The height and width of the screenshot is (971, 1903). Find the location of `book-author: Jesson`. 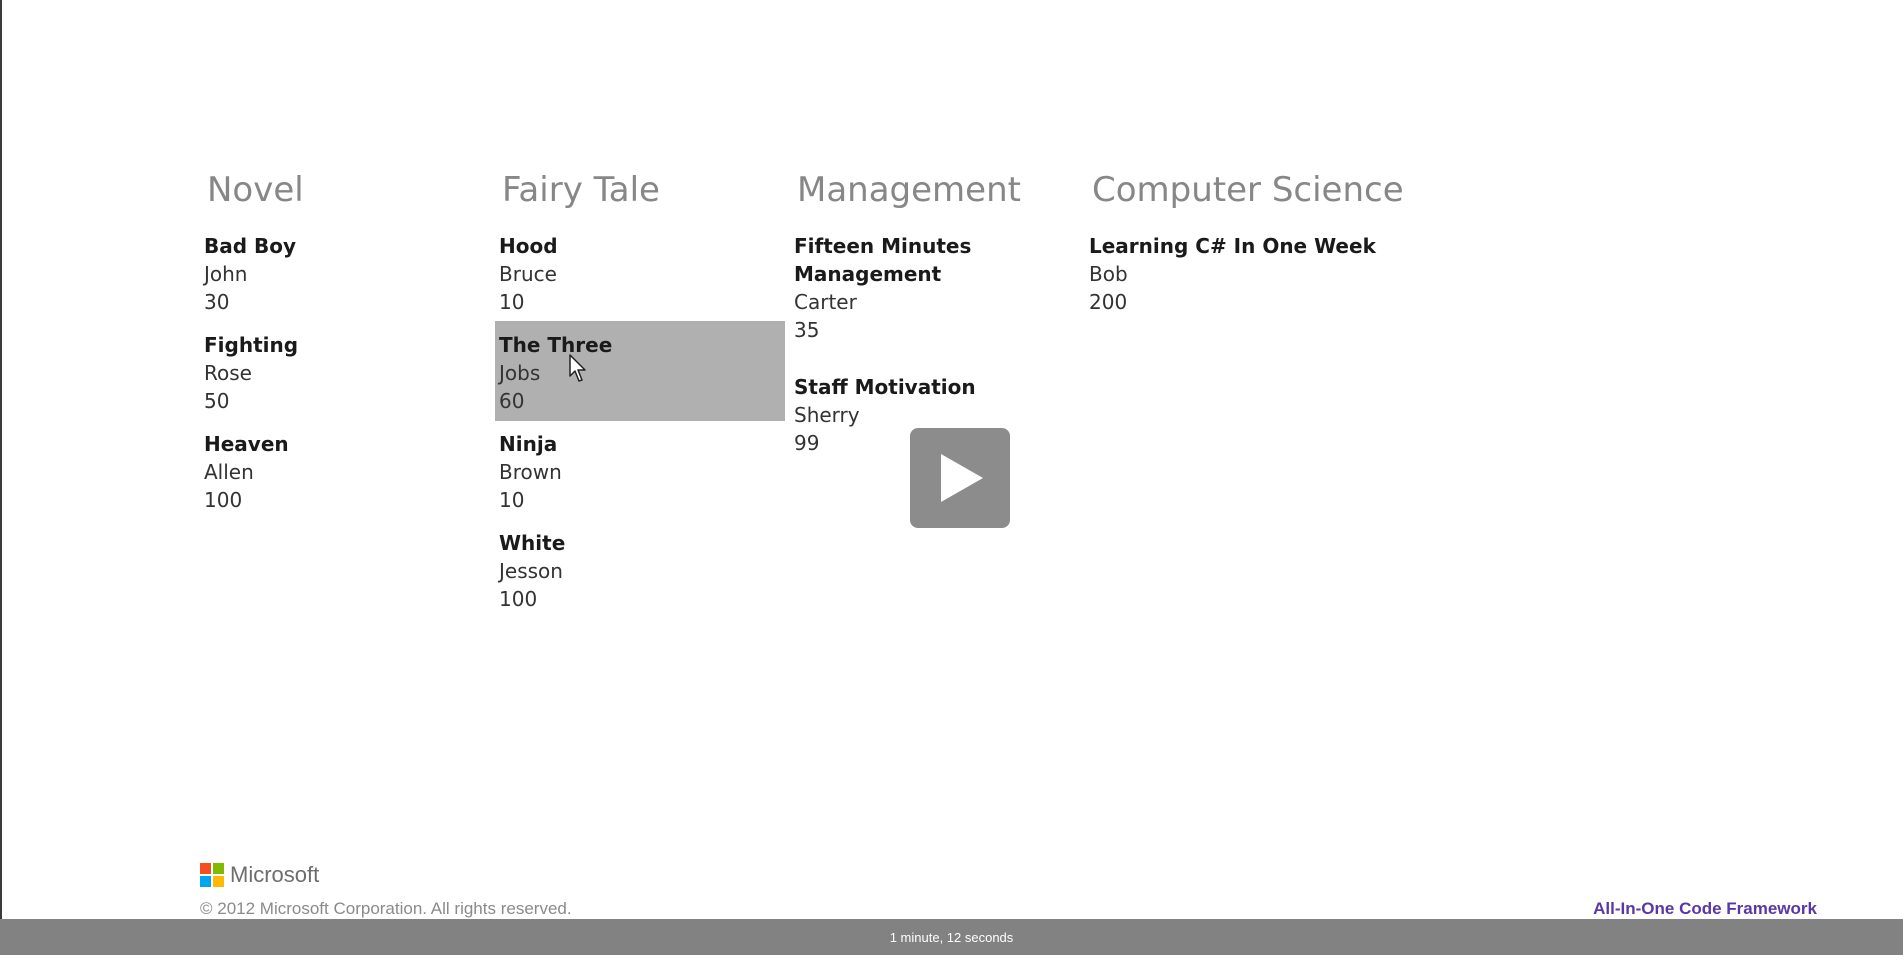

book-author: Jesson is located at coordinates (531, 571).